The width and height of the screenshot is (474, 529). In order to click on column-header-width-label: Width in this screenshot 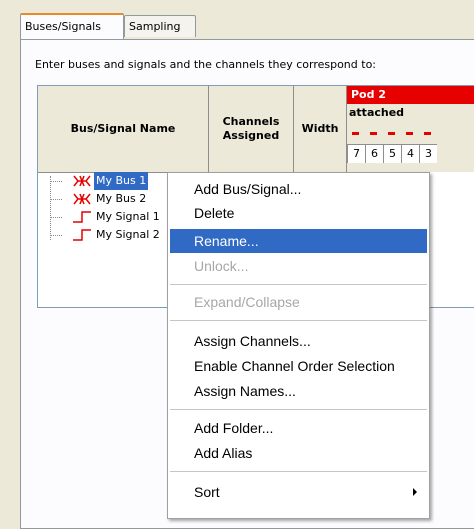, I will do `click(320, 128)`.